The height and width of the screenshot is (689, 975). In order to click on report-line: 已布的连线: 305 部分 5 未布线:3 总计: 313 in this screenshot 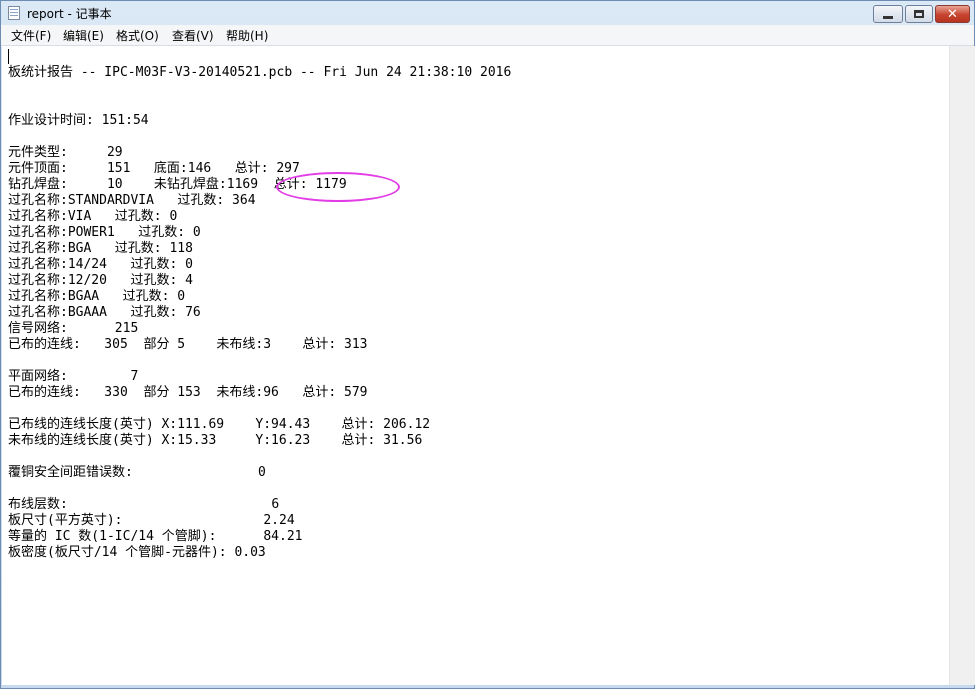, I will do `click(188, 344)`.